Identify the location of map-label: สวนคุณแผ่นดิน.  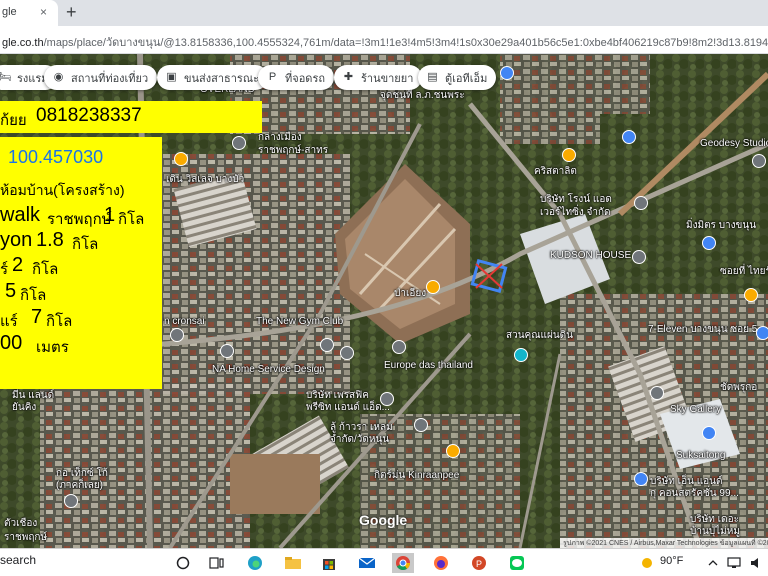
(539, 335).